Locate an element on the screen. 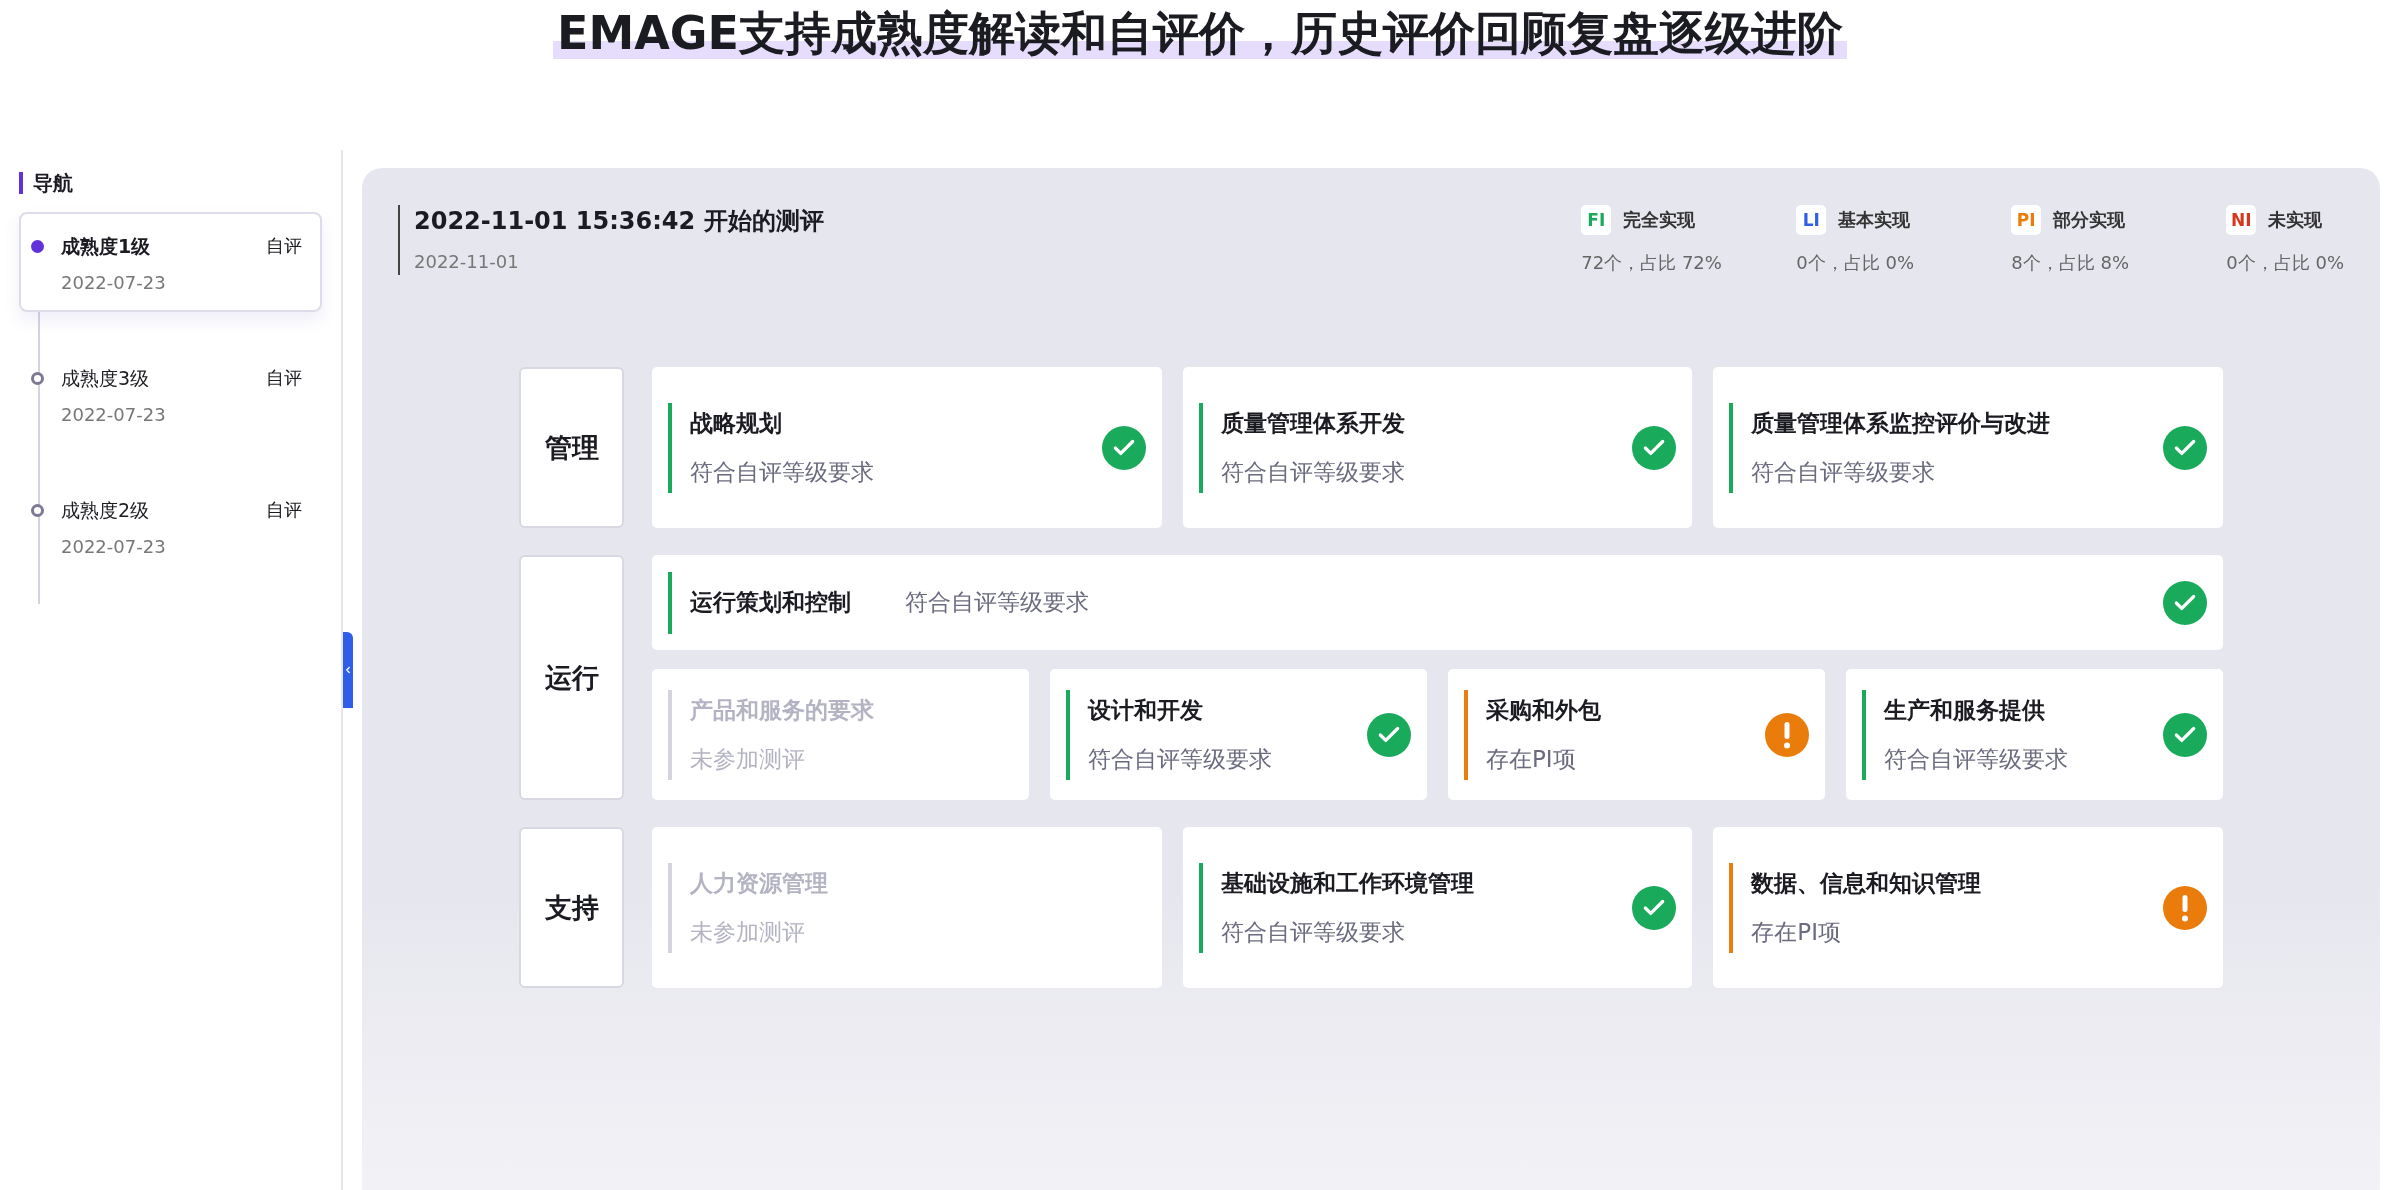 This screenshot has width=2400, height=1190. rating-label: 完全实现 is located at coordinates (1659, 220).